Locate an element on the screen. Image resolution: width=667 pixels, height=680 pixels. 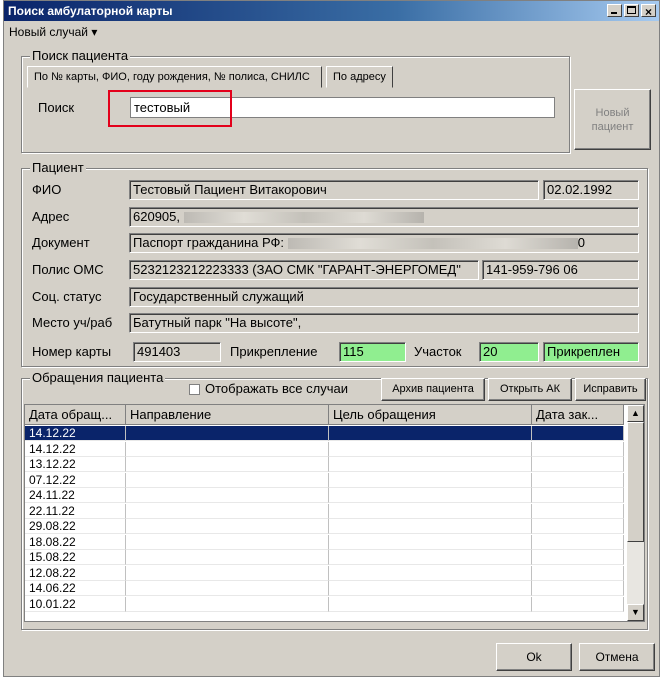
column-header: Цель обращения is located at coordinates (430, 415).